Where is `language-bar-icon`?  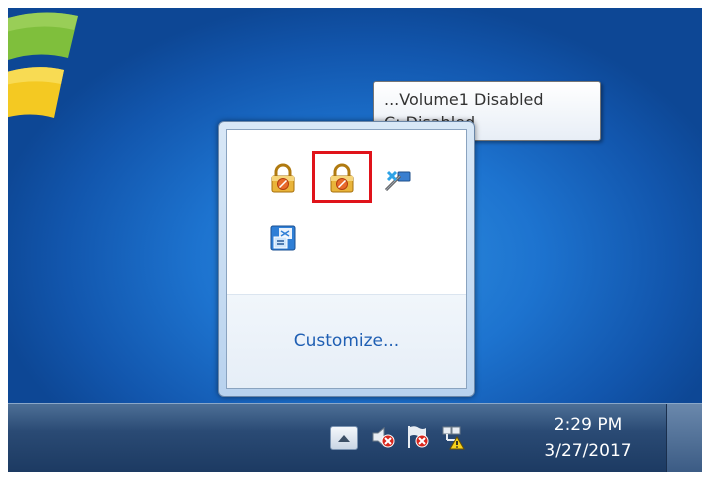
language-bar-icon is located at coordinates (283, 238).